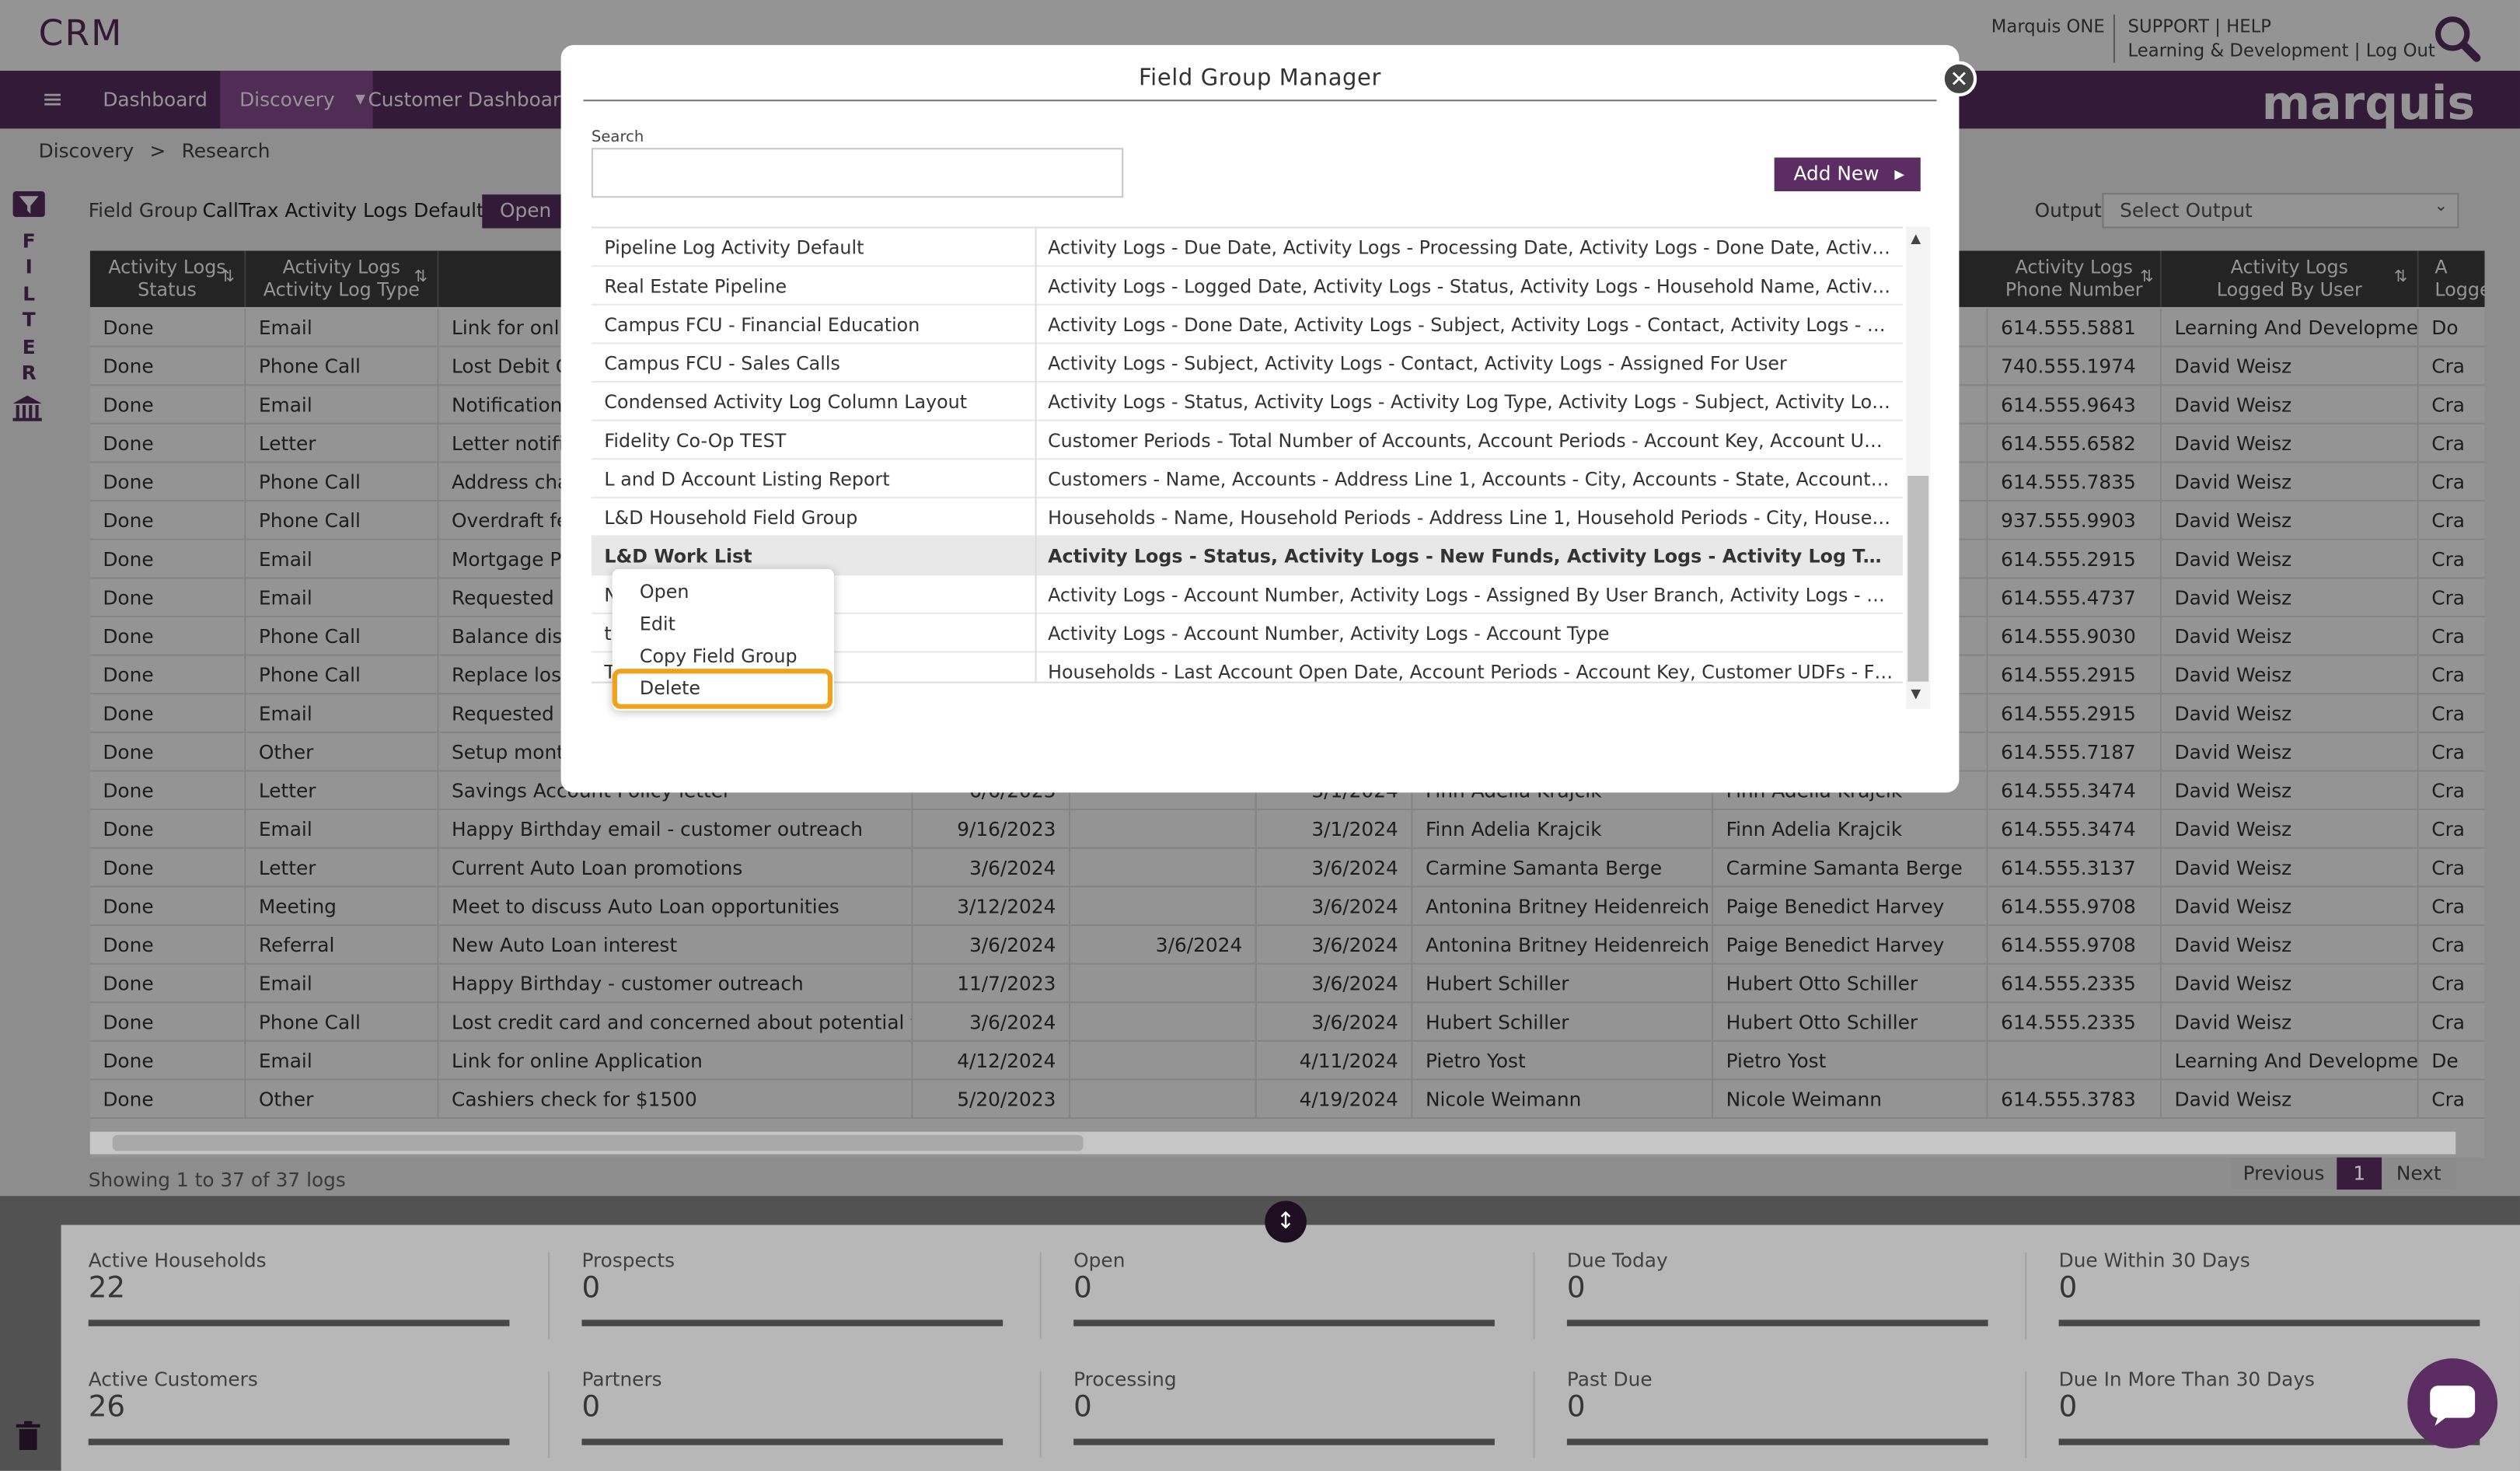 The image size is (2520, 1471). I want to click on previous-button: Previous, so click(2283, 1173).